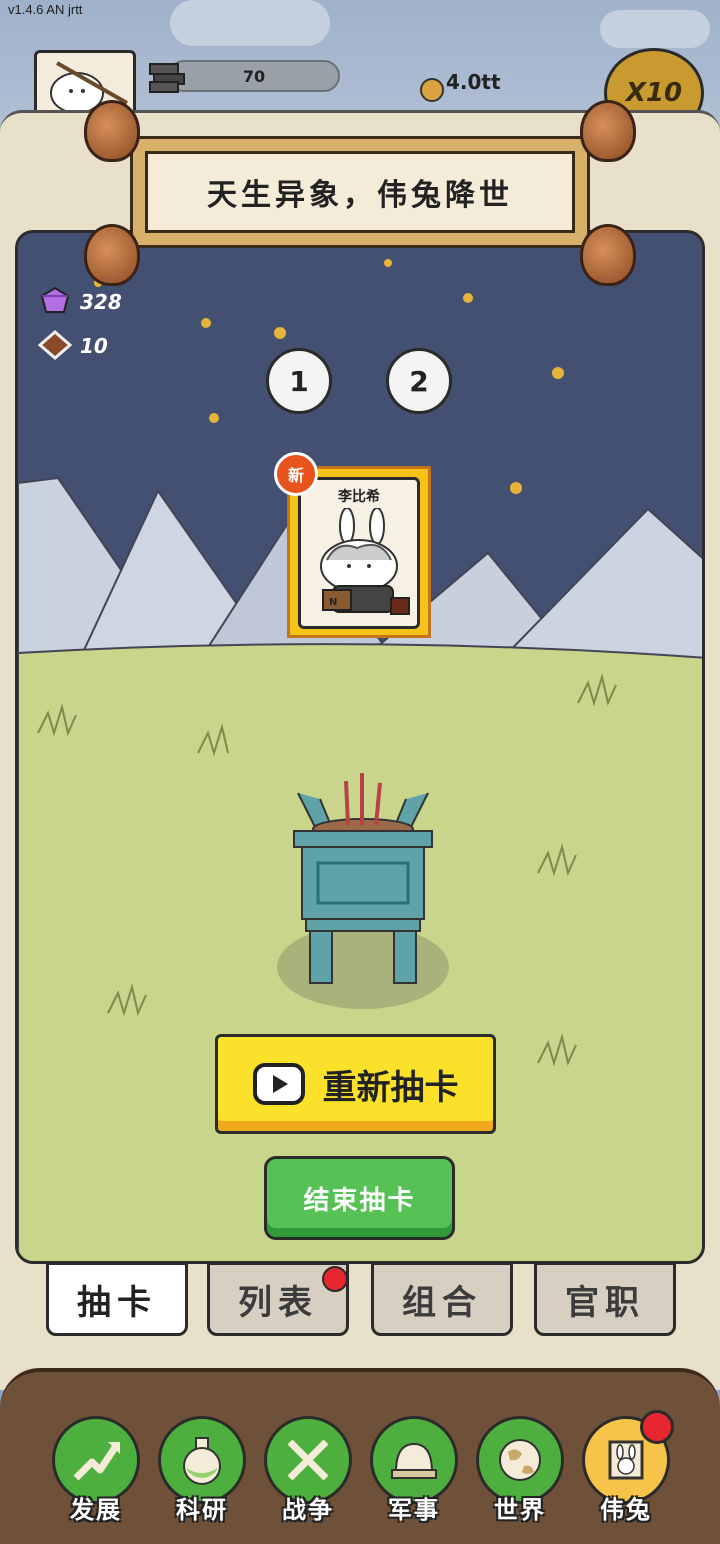  What do you see at coordinates (94, 346) in the screenshot?
I see `ticket-count: 10` at bounding box center [94, 346].